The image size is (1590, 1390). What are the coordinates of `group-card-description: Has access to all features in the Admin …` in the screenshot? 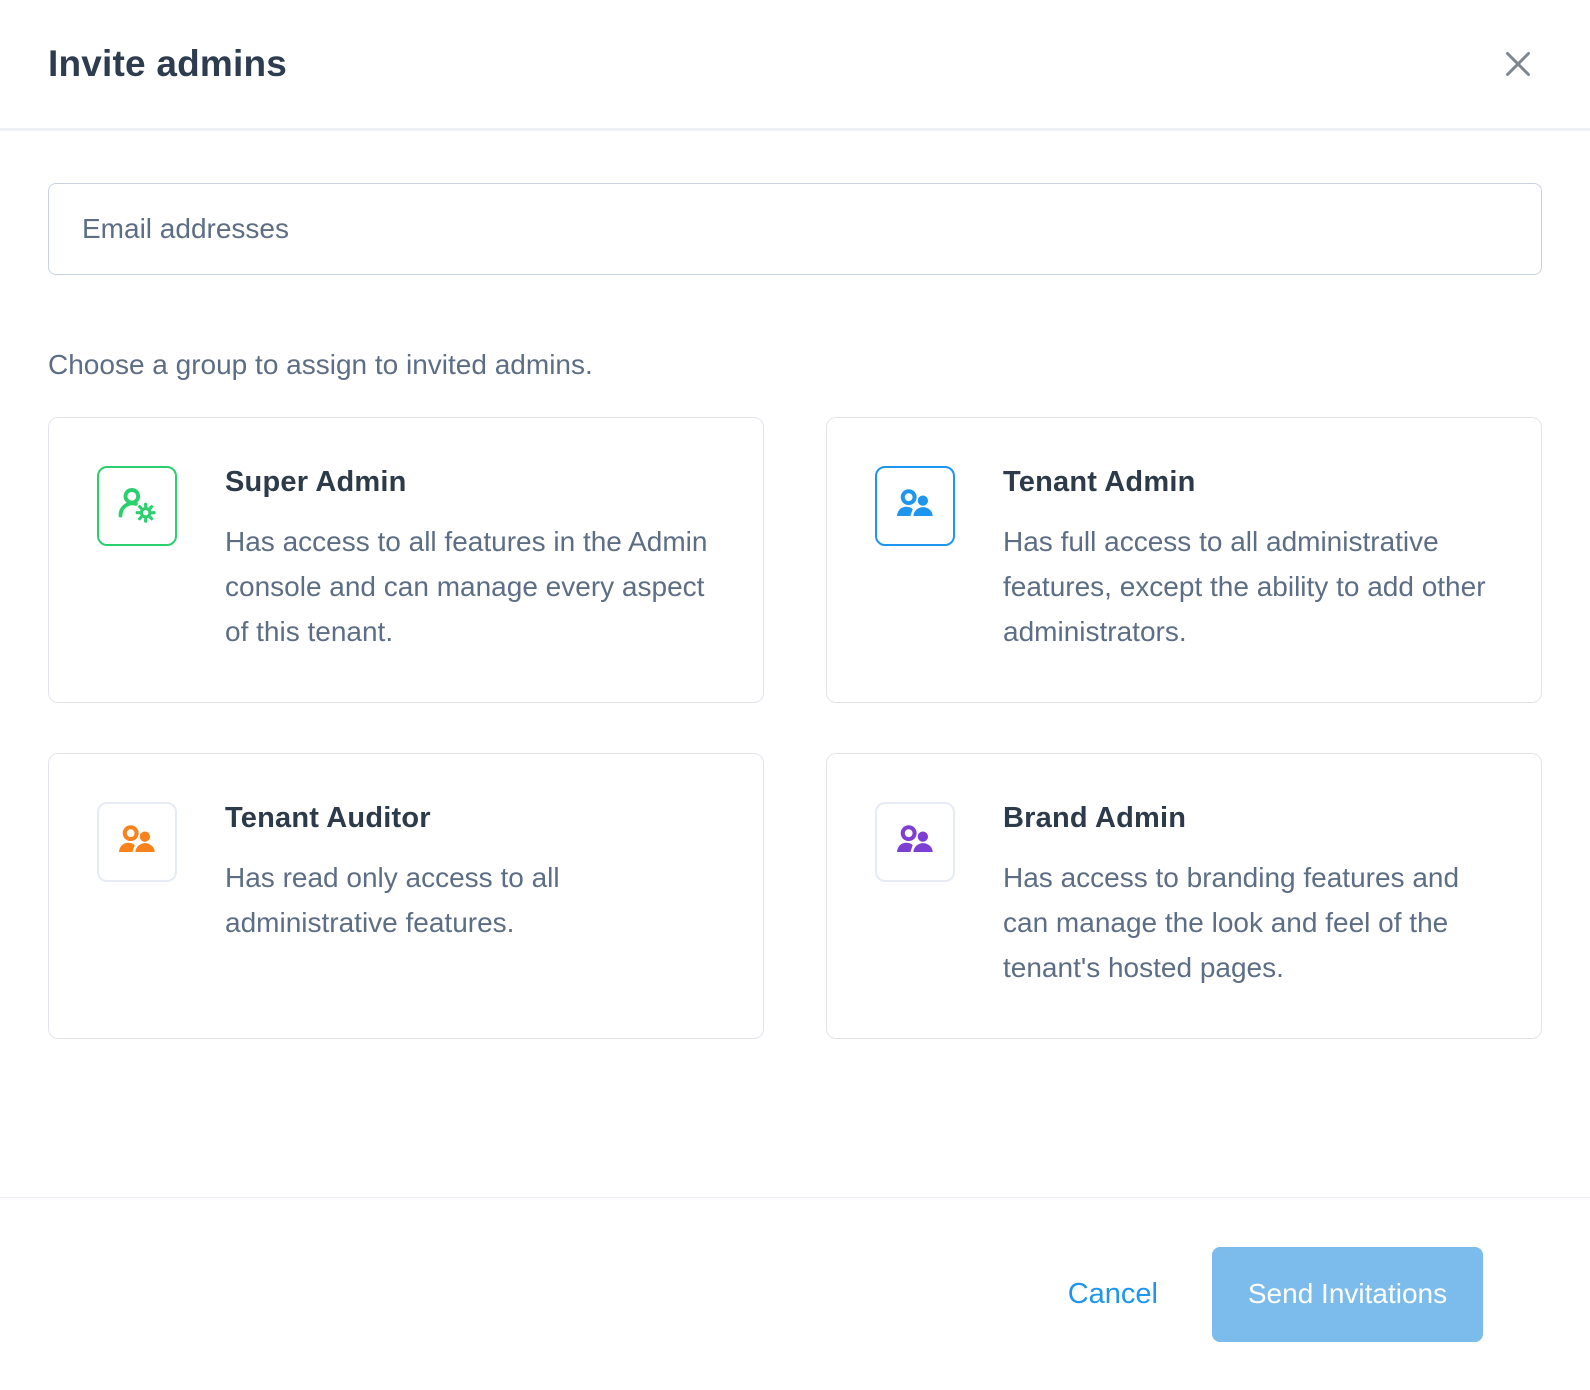 It's located at (466, 586).